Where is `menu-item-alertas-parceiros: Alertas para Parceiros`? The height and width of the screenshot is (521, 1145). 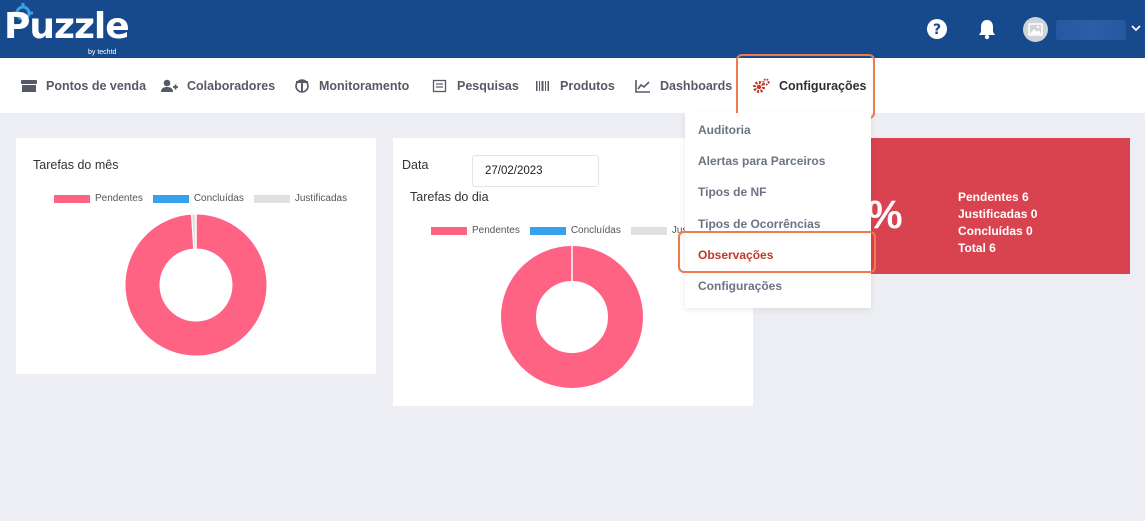
menu-item-alertas-parceiros: Alertas para Parceiros is located at coordinates (761, 161).